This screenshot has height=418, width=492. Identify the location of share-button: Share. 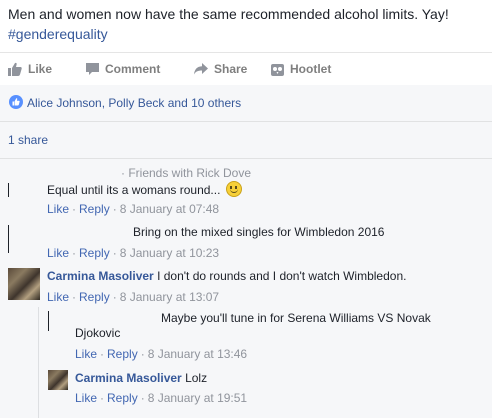
(220, 69).